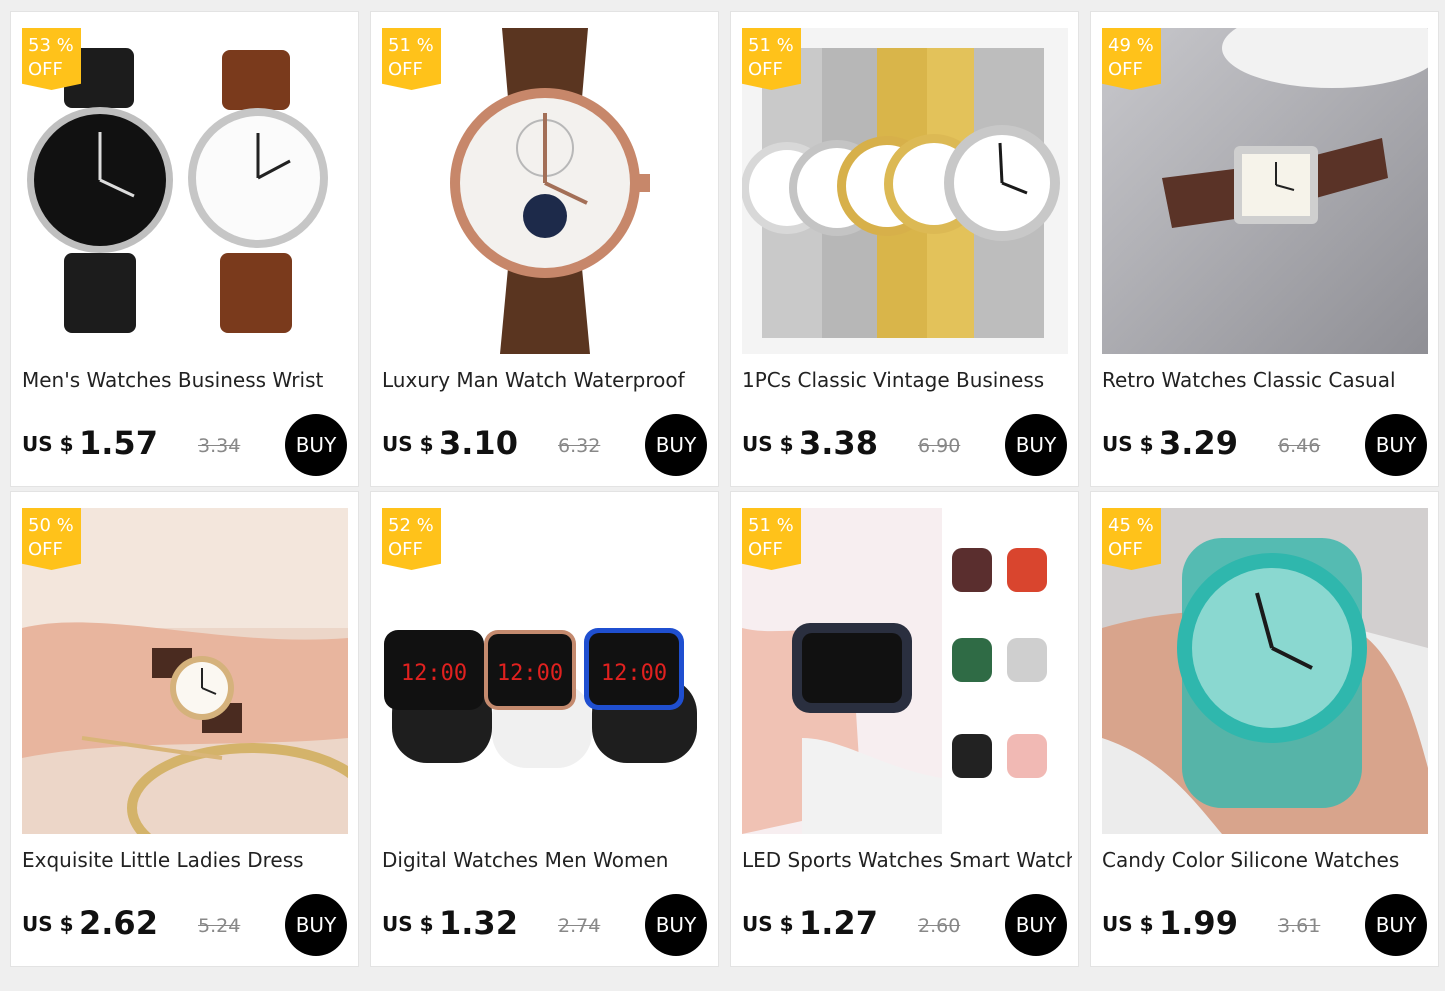  Describe the element at coordinates (219, 926) in the screenshot. I see `original-price: 5.24` at that location.